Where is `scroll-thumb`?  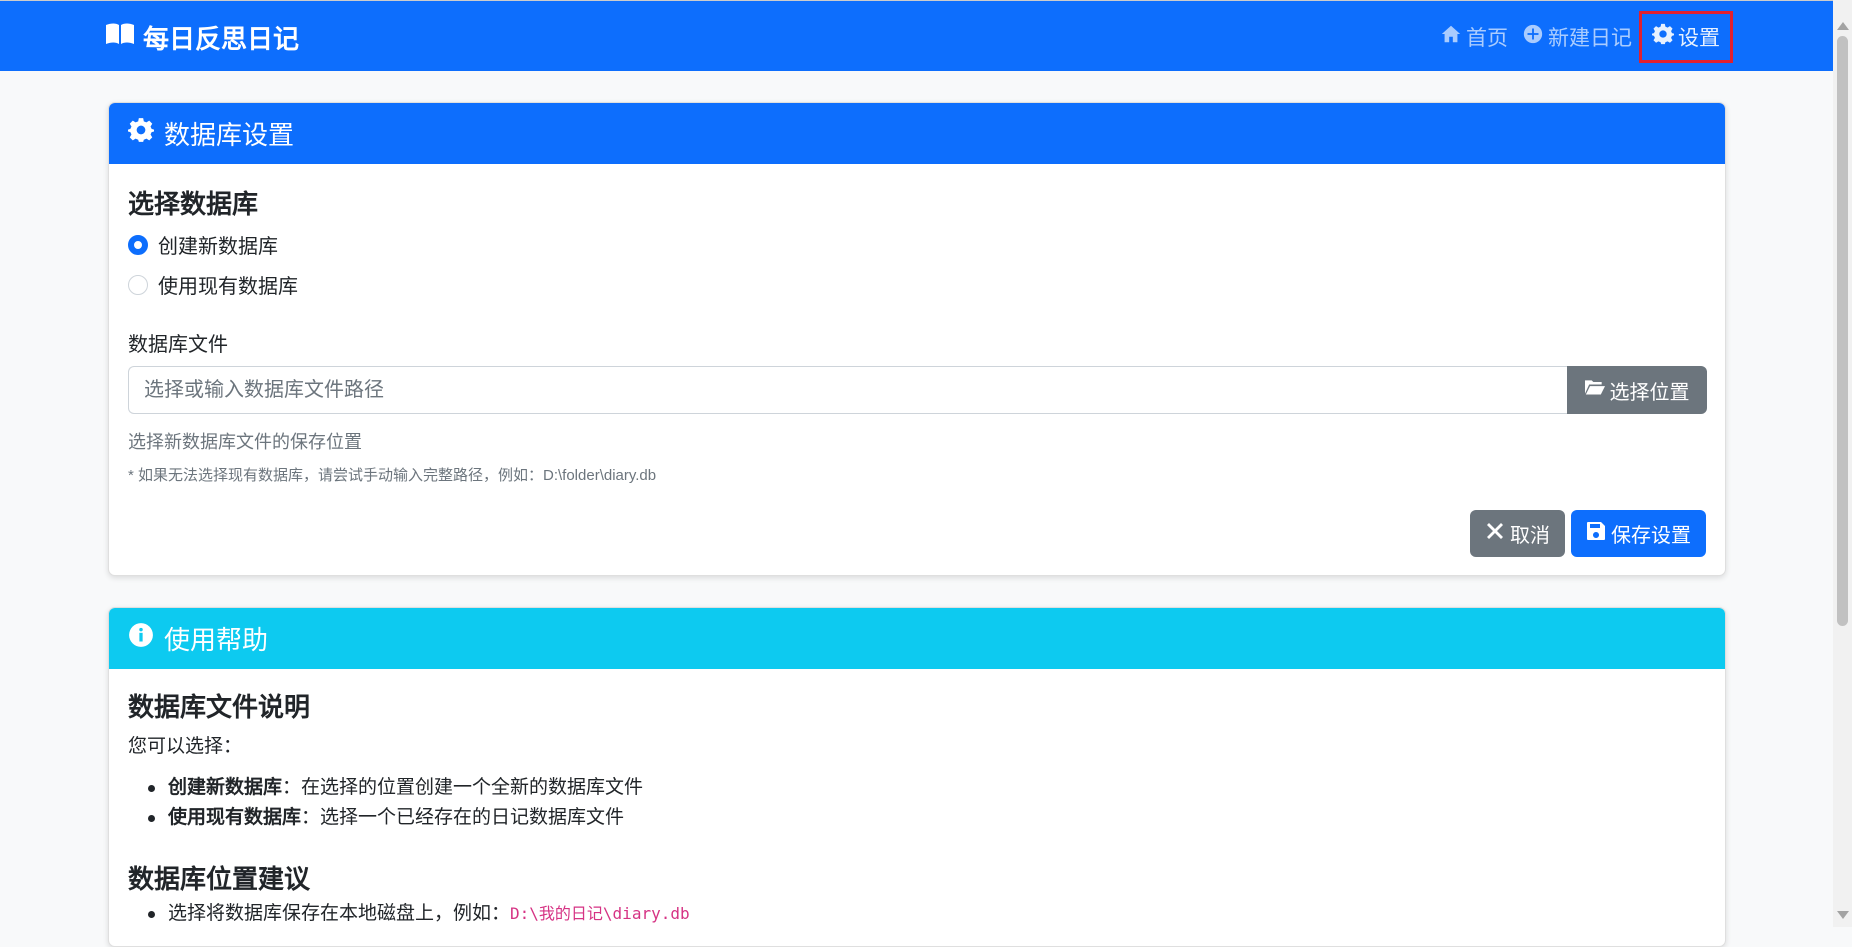 scroll-thumb is located at coordinates (1842, 331).